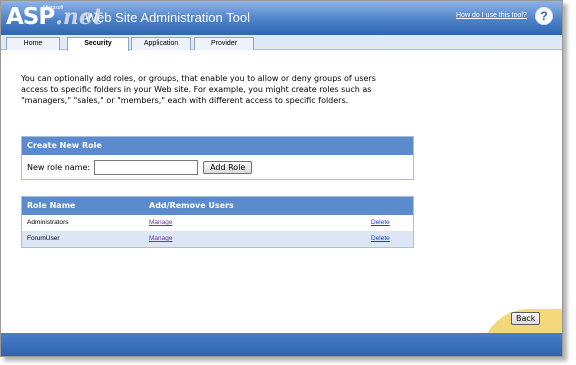  Describe the element at coordinates (281, 43) in the screenshot. I see `tab-bar: Home Security Application Provider` at that location.